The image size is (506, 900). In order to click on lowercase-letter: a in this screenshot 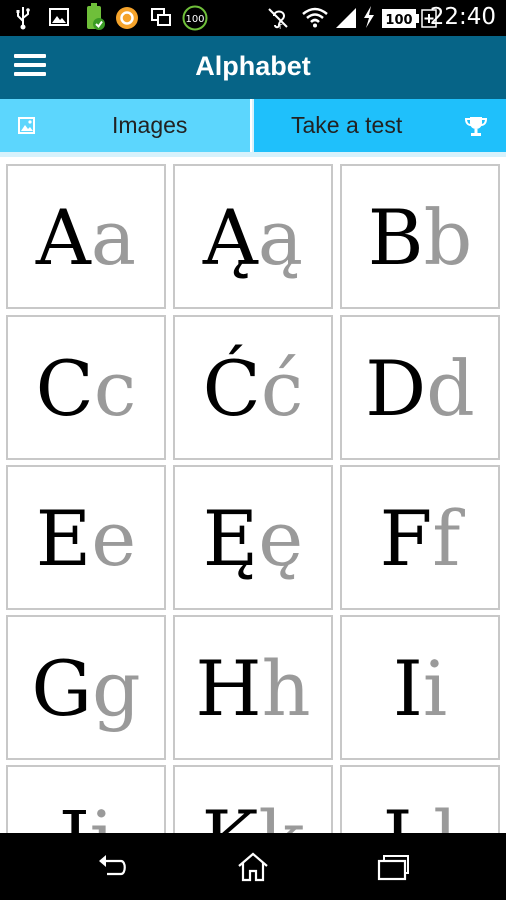, I will do `click(113, 237)`.